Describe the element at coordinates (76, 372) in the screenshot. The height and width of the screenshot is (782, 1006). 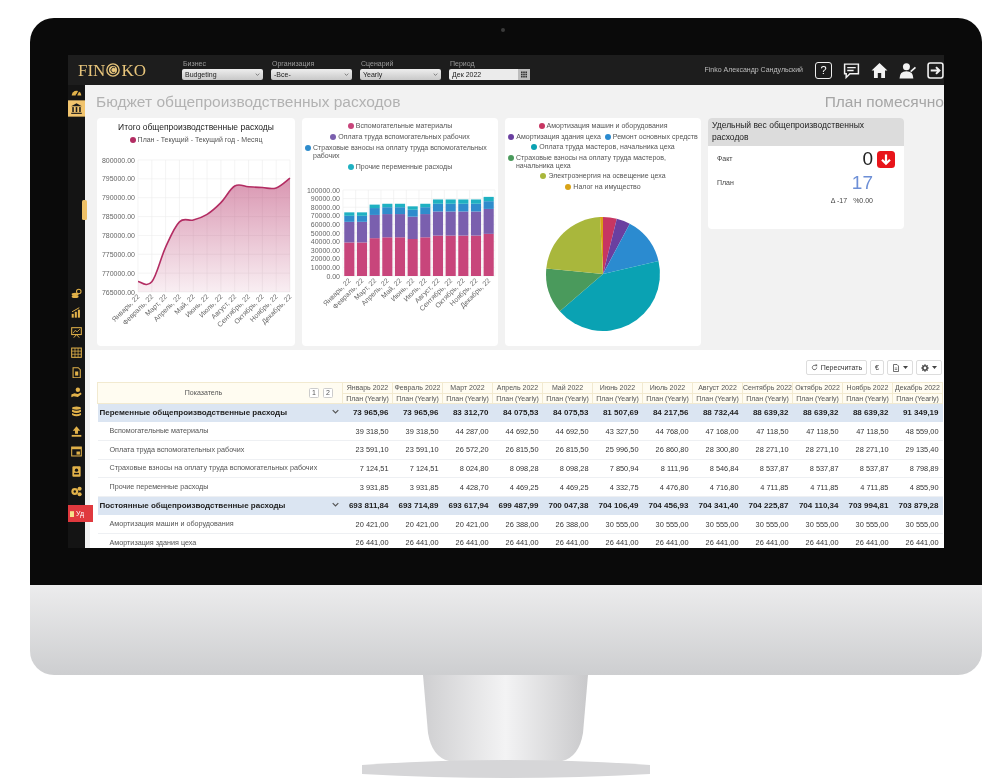
I see `document-icon` at that location.